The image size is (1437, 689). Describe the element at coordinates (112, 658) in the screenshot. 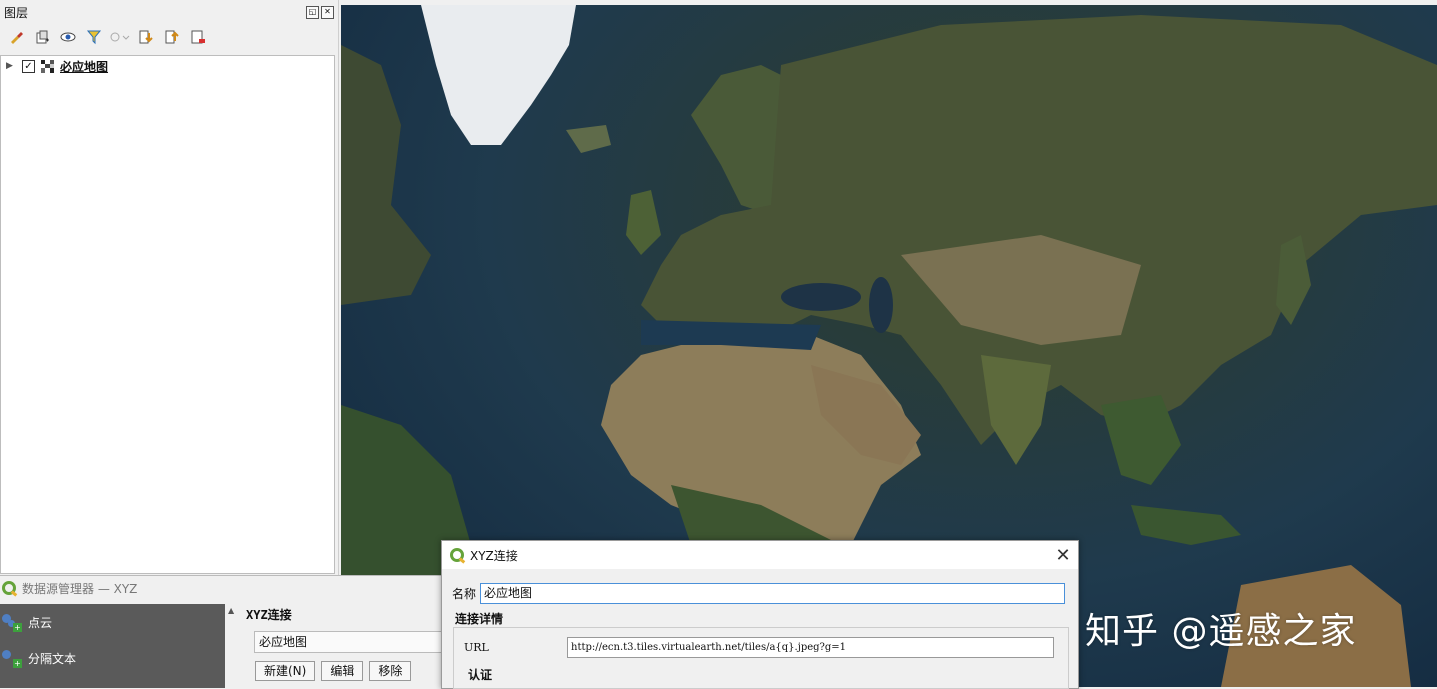

I see `sidebar-item-delimited-text: + 分隔文本` at that location.